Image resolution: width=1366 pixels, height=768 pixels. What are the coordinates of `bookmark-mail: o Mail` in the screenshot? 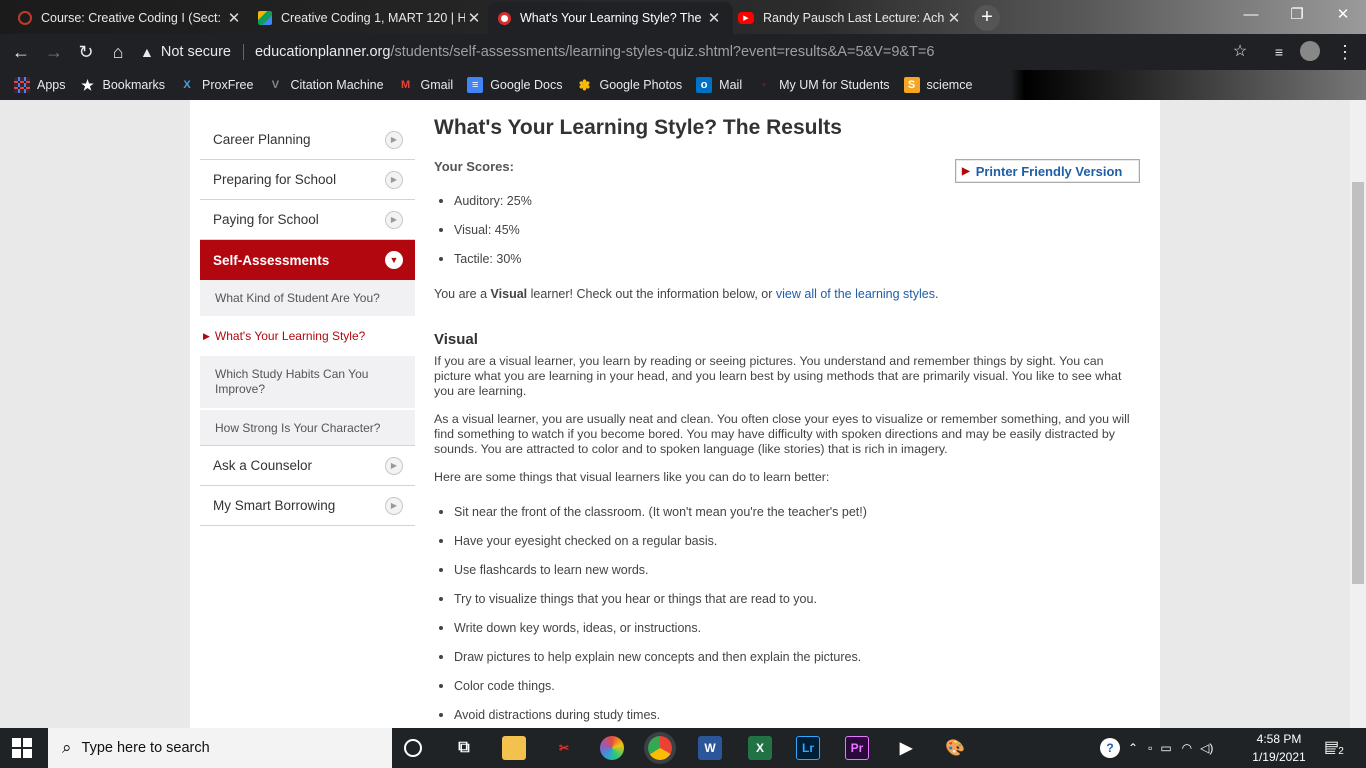 It's located at (719, 85).